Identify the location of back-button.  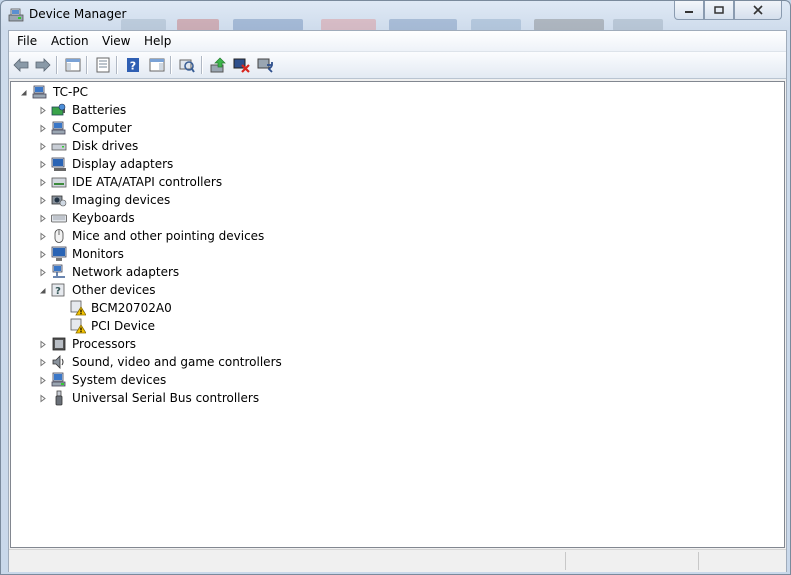
(21, 65).